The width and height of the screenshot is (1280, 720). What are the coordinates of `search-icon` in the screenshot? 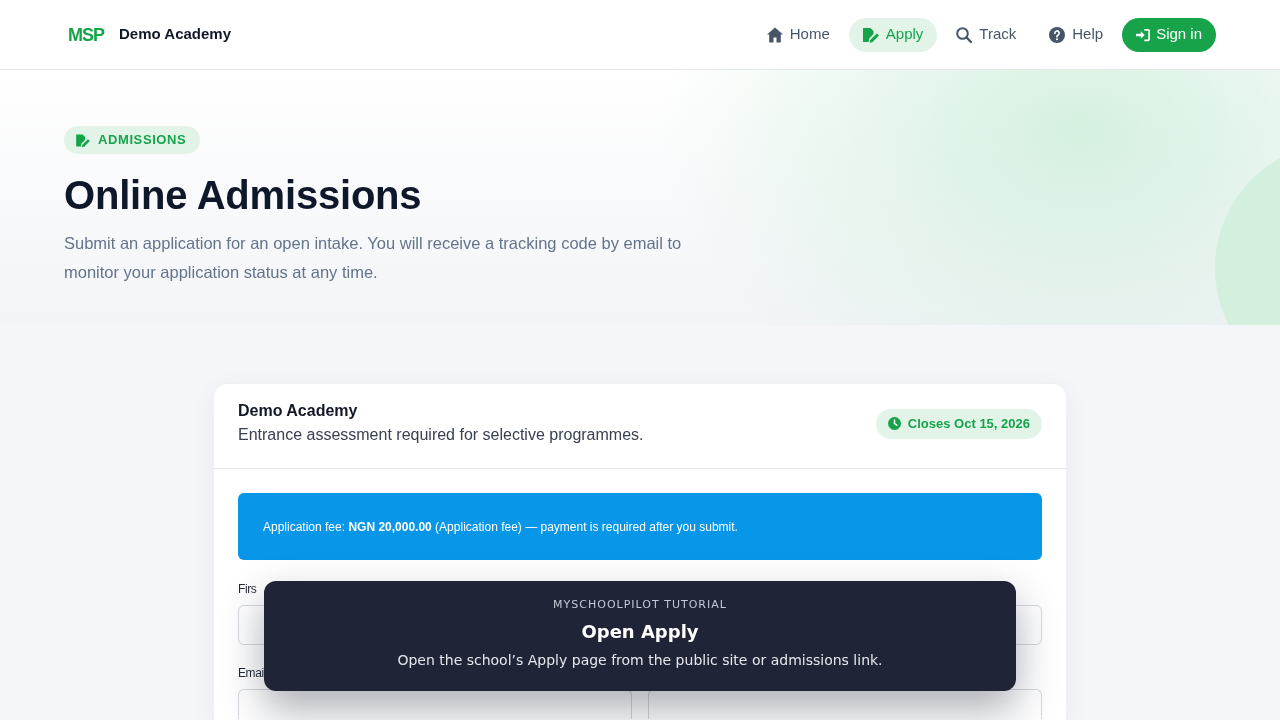 It's located at (964, 34).